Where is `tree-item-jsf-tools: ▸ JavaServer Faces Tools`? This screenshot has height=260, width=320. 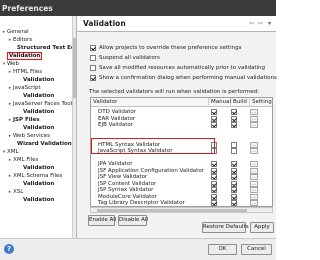 tree-item-jsf-tools: ▸ JavaServer Faces Tools is located at coordinates (41, 104).